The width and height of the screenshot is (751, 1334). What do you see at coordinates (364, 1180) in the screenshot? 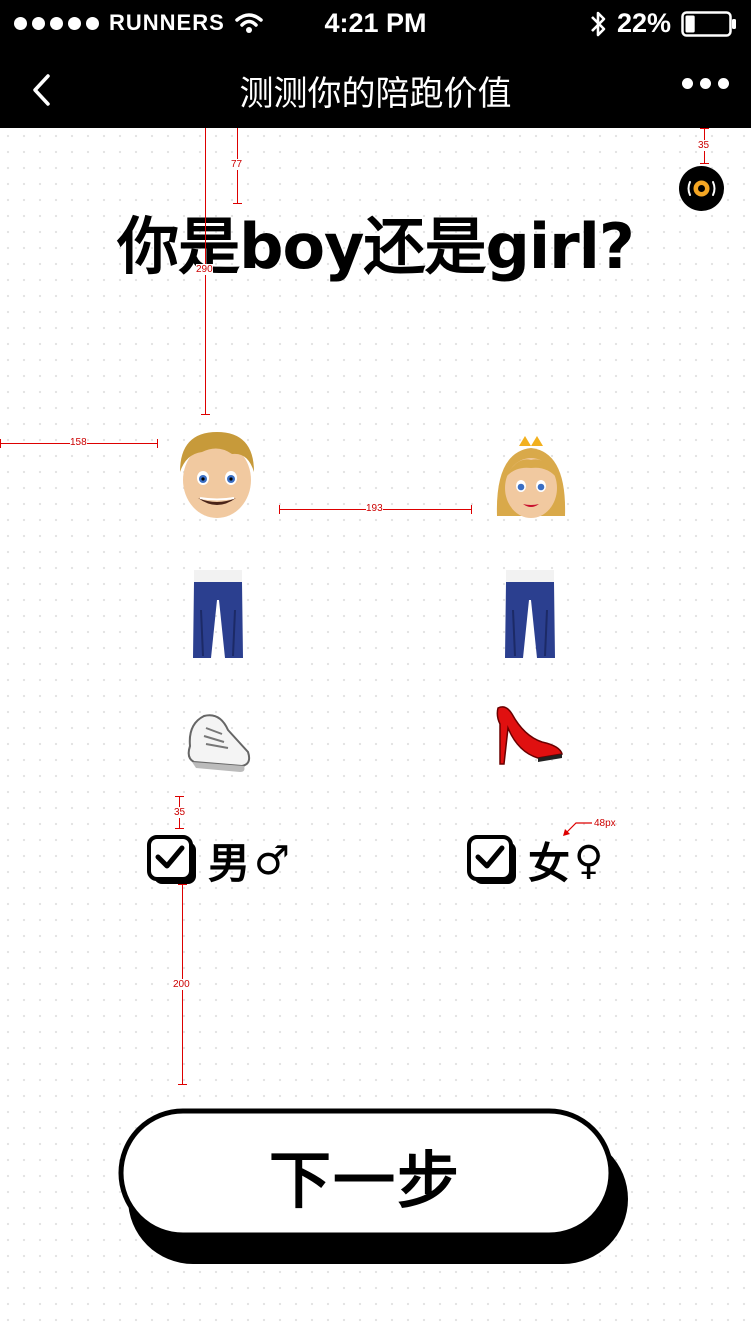
I see `next-step-label: 下一步` at bounding box center [364, 1180].